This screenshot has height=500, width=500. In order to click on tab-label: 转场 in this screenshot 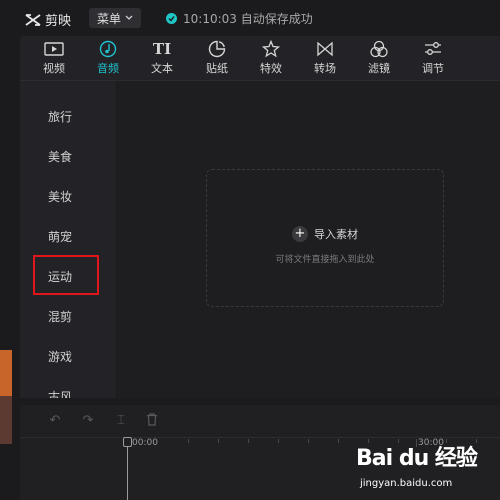, I will do `click(325, 68)`.